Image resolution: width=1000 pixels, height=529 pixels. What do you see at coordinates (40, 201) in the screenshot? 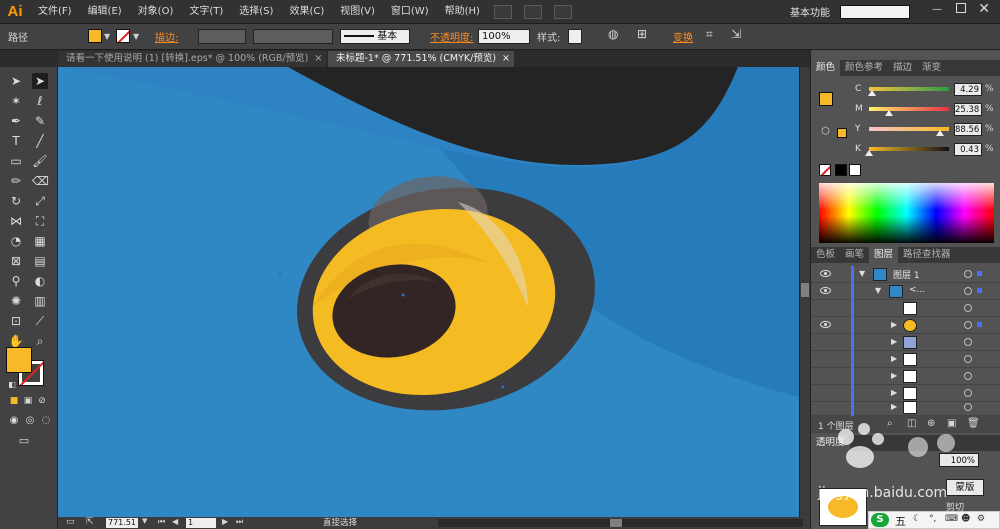
I see `scale-tool-icon: ⤢` at bounding box center [40, 201].